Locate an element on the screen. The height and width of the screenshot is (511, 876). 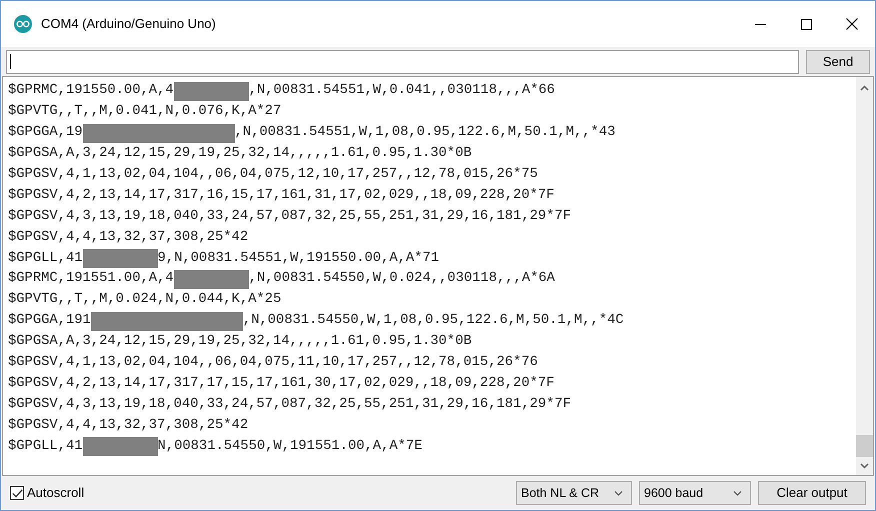
autoscroll-checkbox is located at coordinates (17, 493).